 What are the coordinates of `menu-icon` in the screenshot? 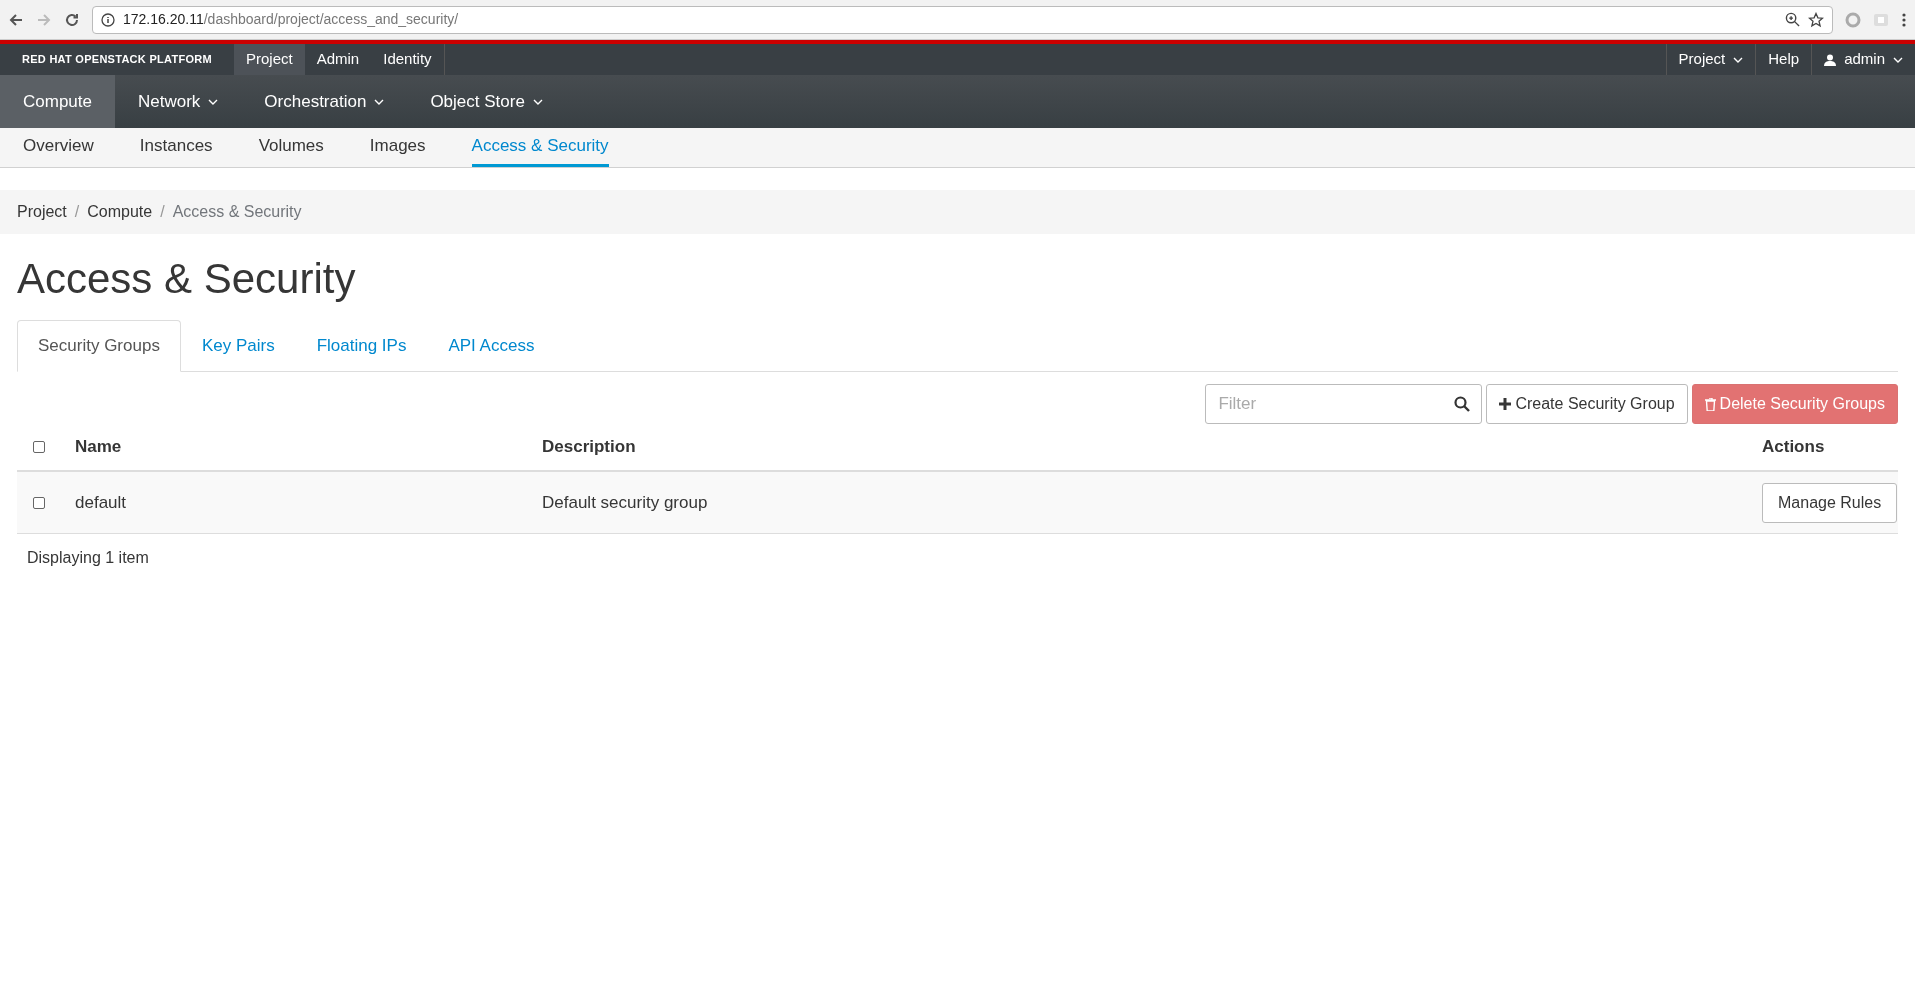 It's located at (1904, 19).